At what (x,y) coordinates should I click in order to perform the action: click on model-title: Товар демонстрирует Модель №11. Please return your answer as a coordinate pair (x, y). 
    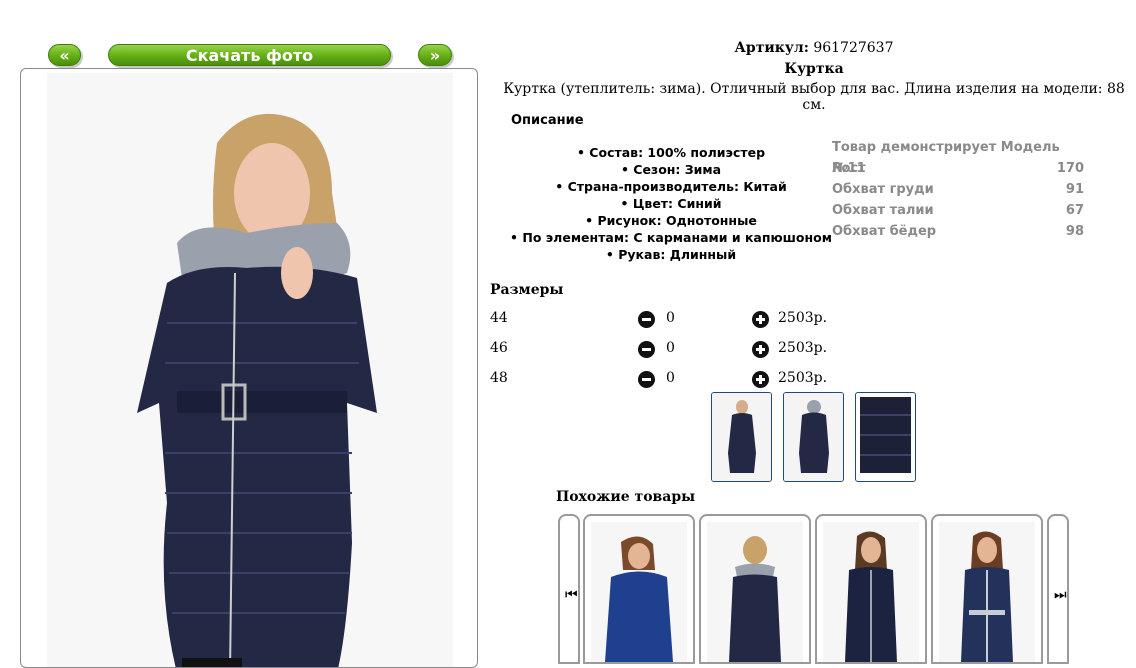
    Looking at the image, I should click on (958, 156).